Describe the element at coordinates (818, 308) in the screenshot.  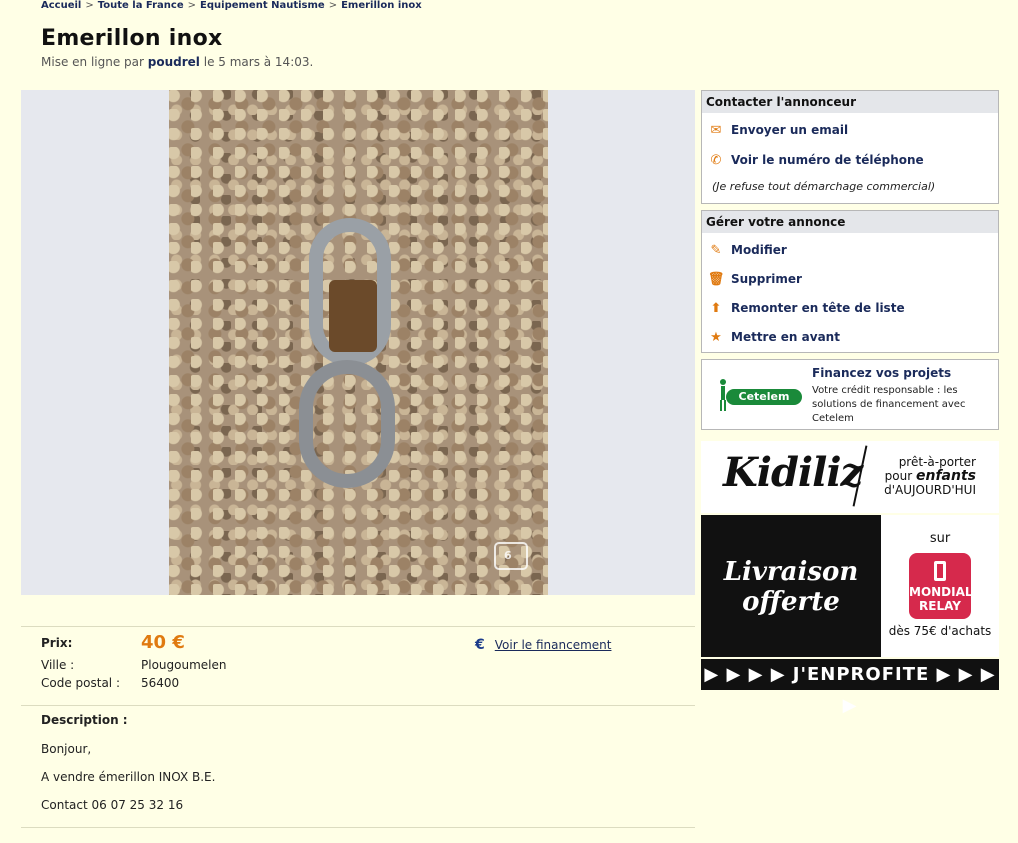
I see `bump-ad-label: Remonter en tête de liste` at that location.